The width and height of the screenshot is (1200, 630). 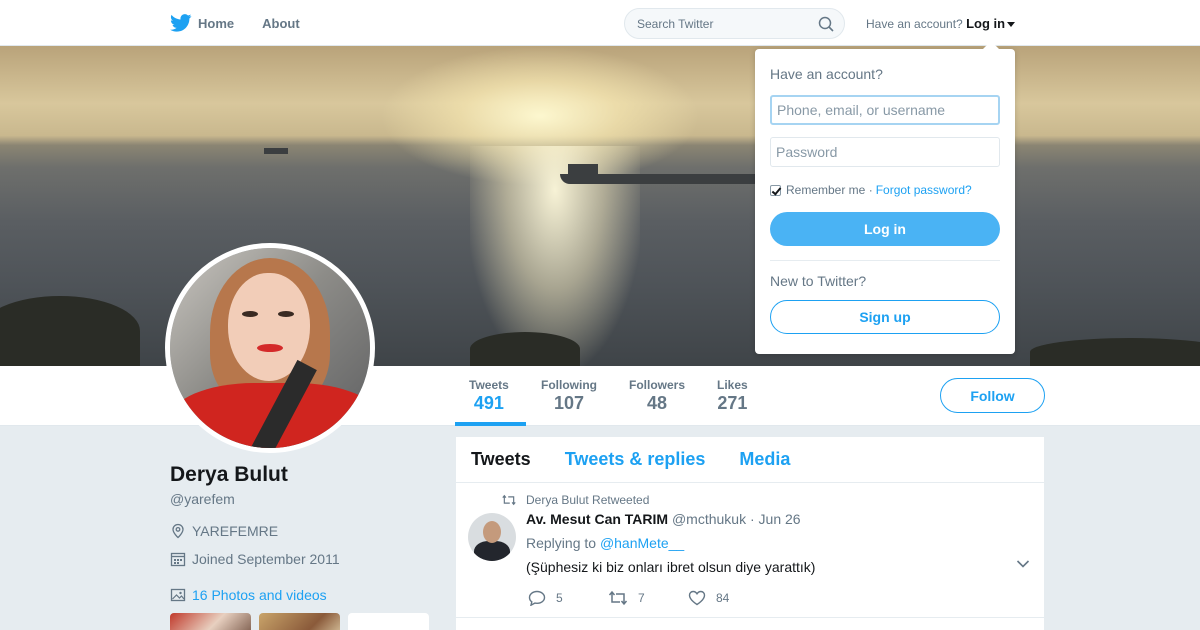 I want to click on top-nav: Home About Have an account? Log in, so click(x=600, y=23).